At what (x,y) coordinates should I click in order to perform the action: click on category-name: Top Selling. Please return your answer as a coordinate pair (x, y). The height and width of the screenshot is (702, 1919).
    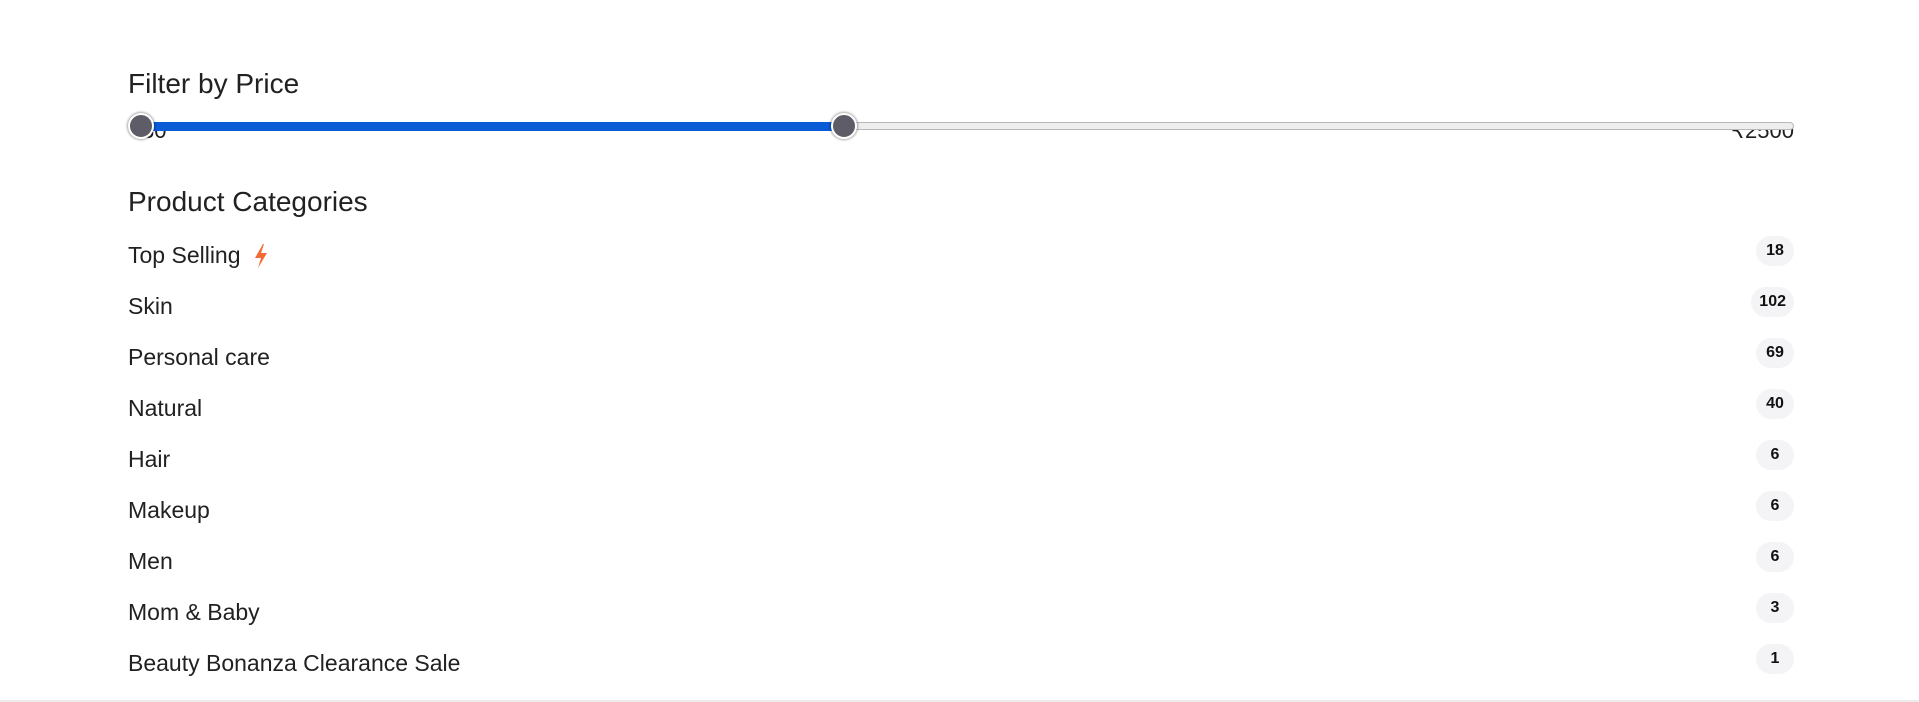
    Looking at the image, I should click on (184, 255).